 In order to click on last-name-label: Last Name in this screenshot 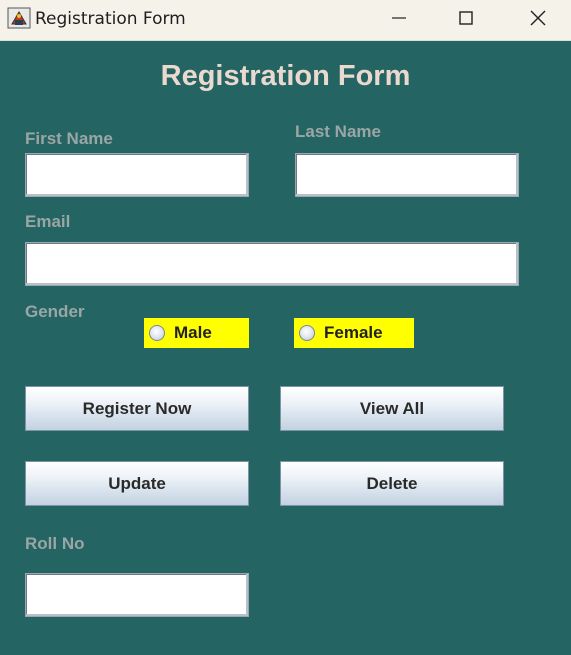, I will do `click(338, 131)`.